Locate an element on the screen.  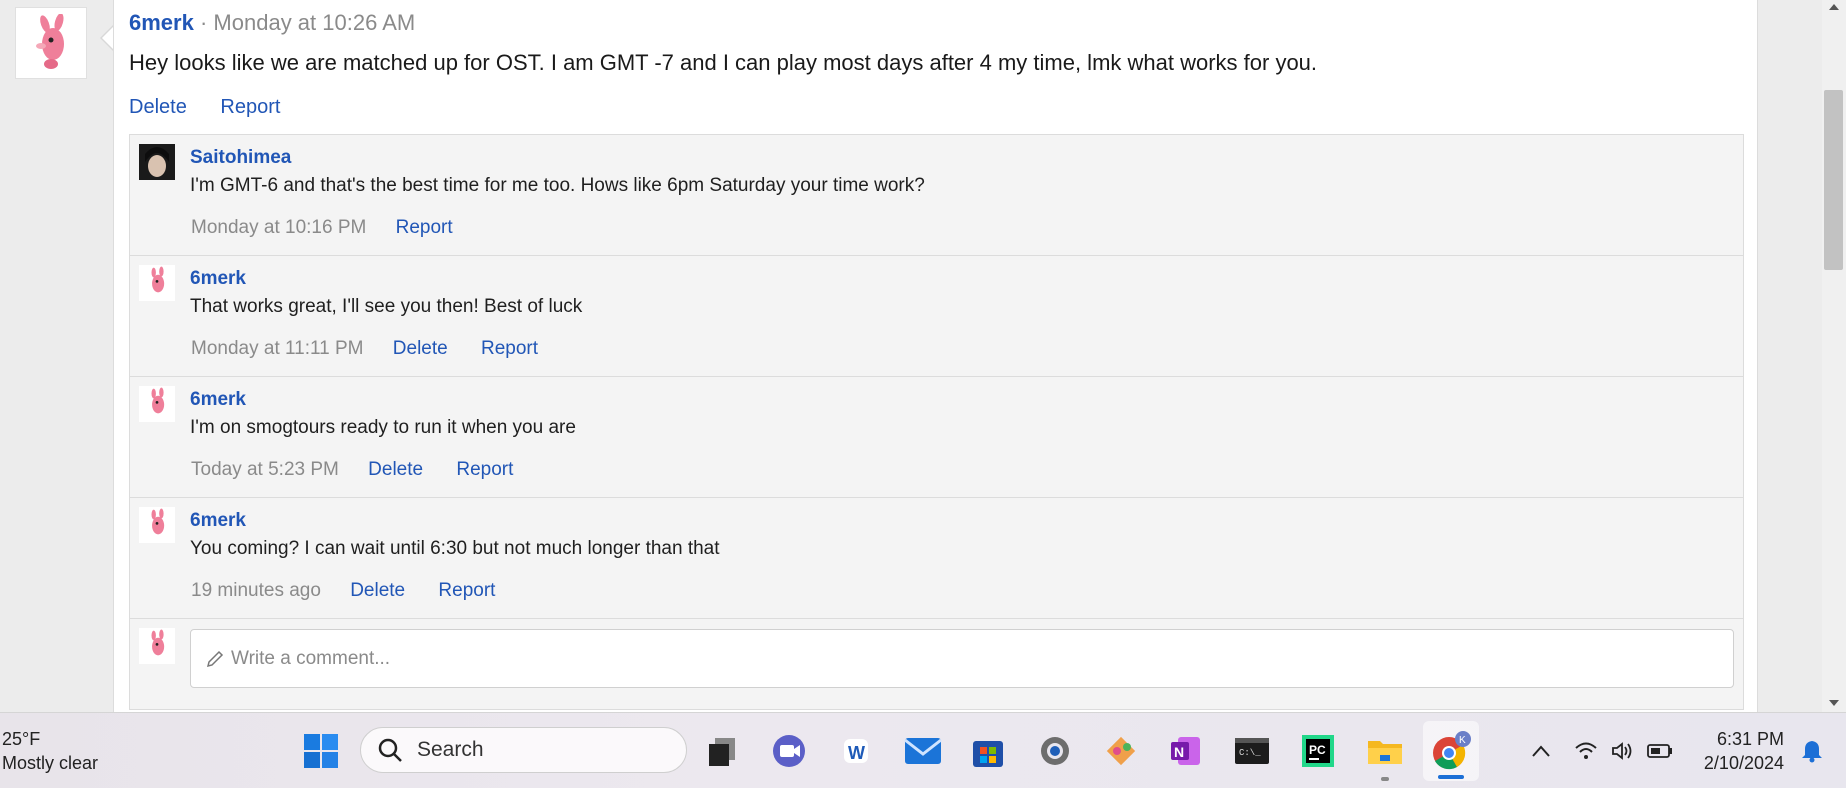
svg-text: C:\_ is located at coordinates (1250, 753).